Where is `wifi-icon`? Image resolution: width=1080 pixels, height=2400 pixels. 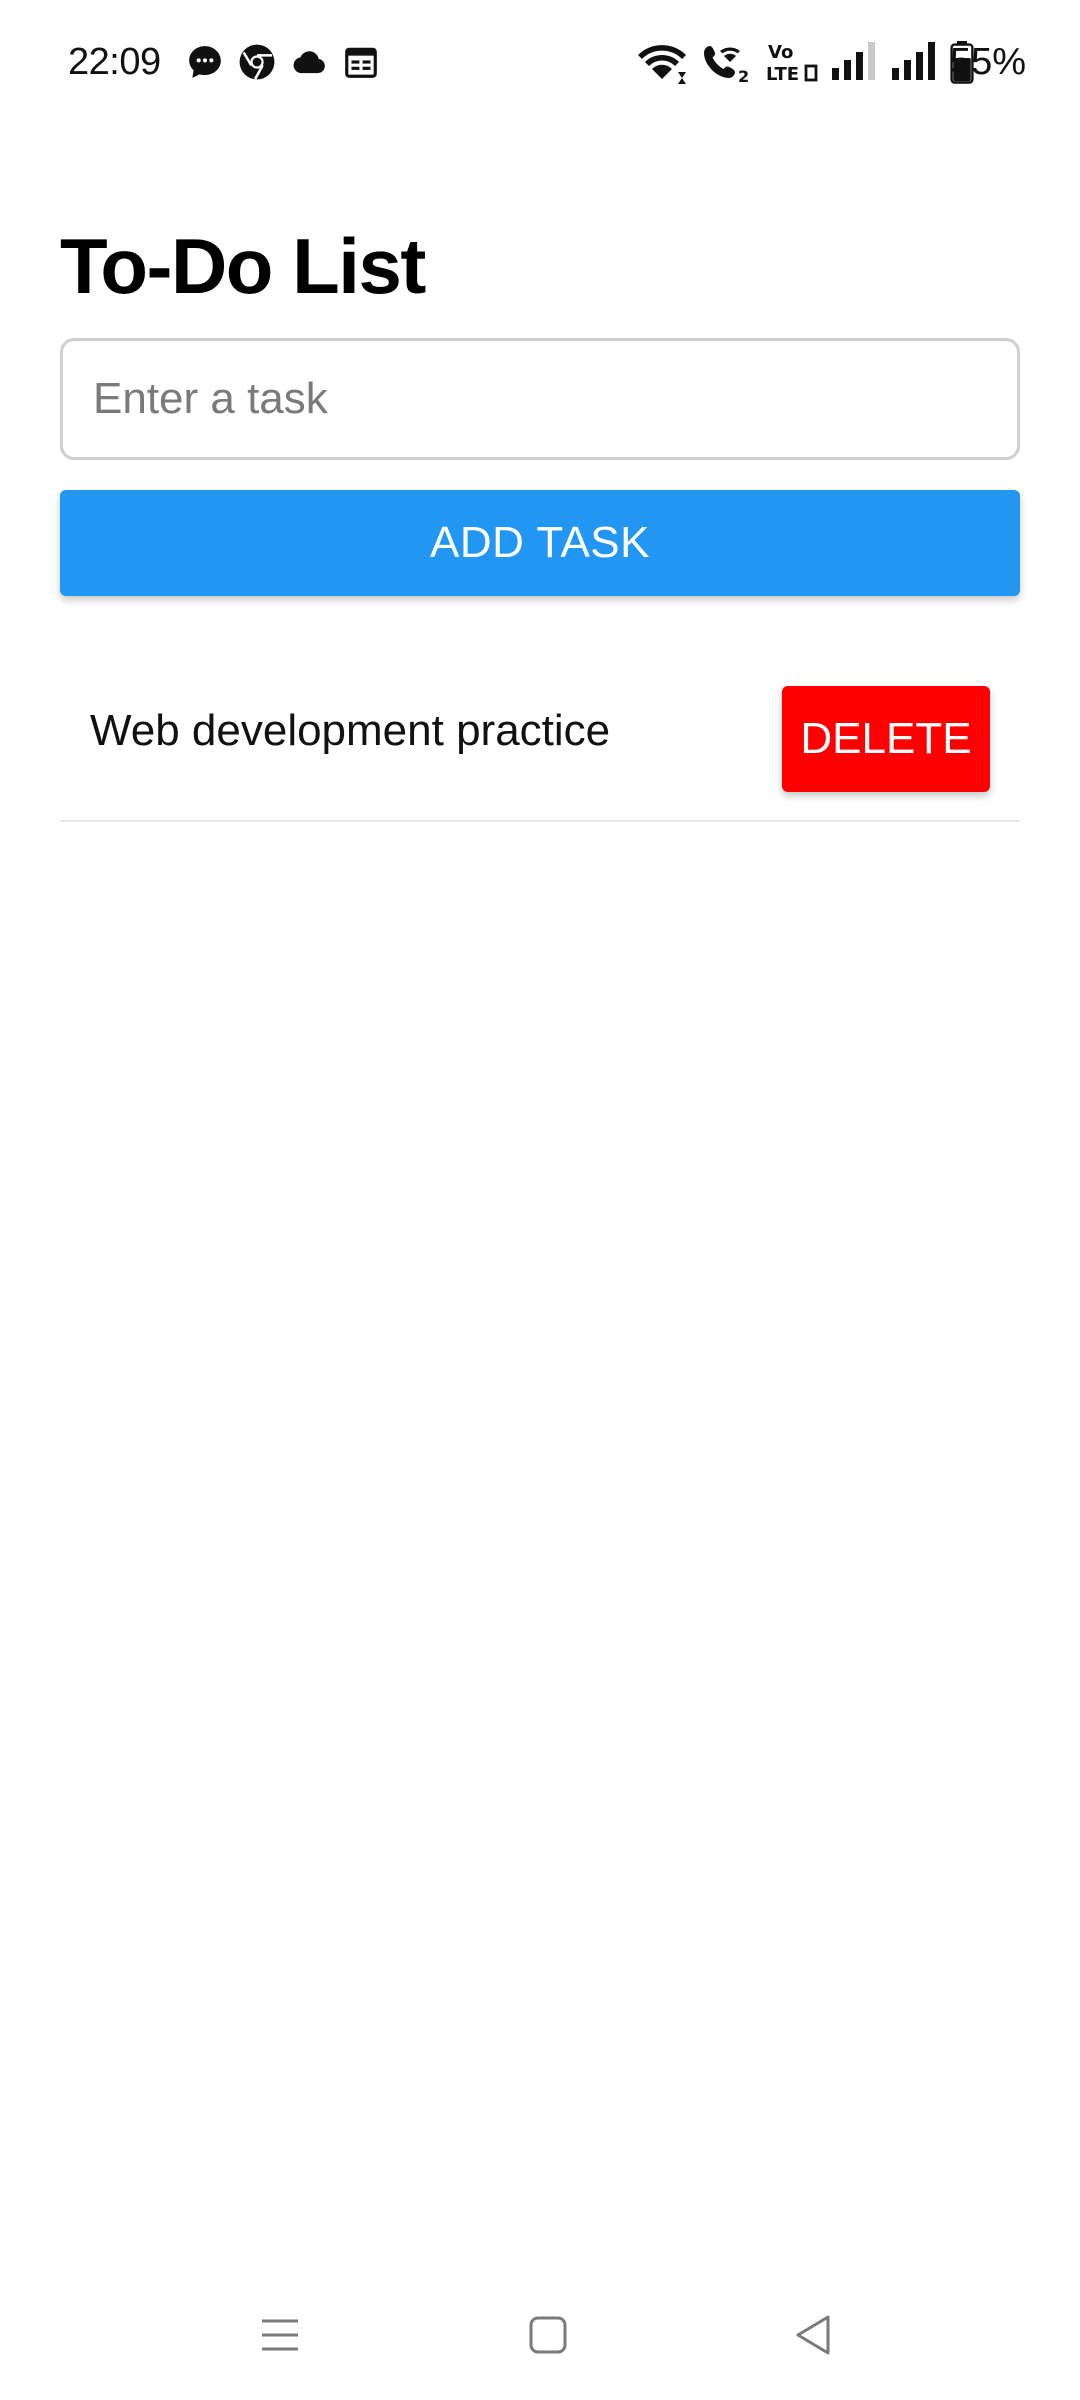
wifi-icon is located at coordinates (662, 64).